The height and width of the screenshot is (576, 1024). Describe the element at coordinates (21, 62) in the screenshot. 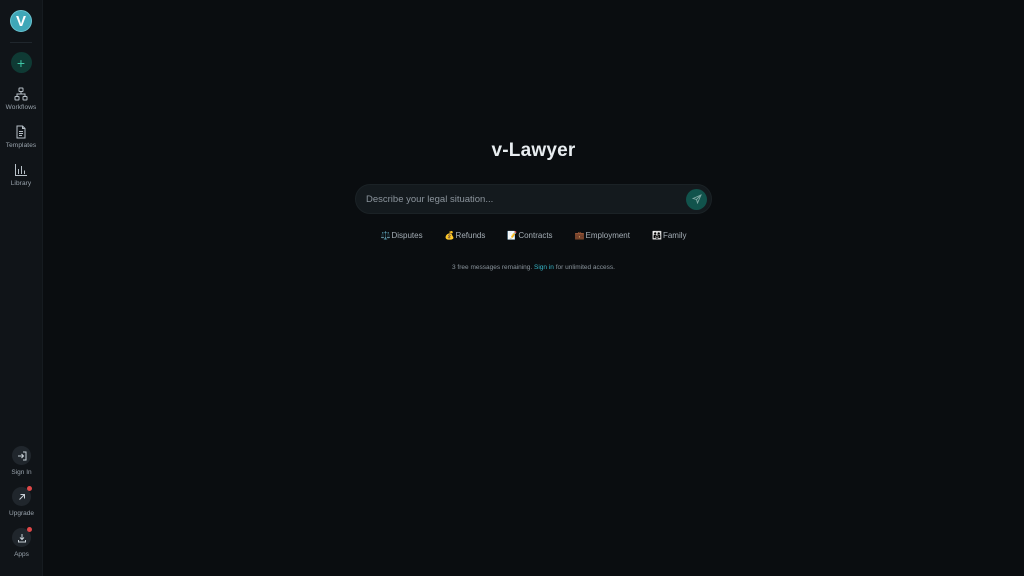

I see `new-chat-button: +` at that location.